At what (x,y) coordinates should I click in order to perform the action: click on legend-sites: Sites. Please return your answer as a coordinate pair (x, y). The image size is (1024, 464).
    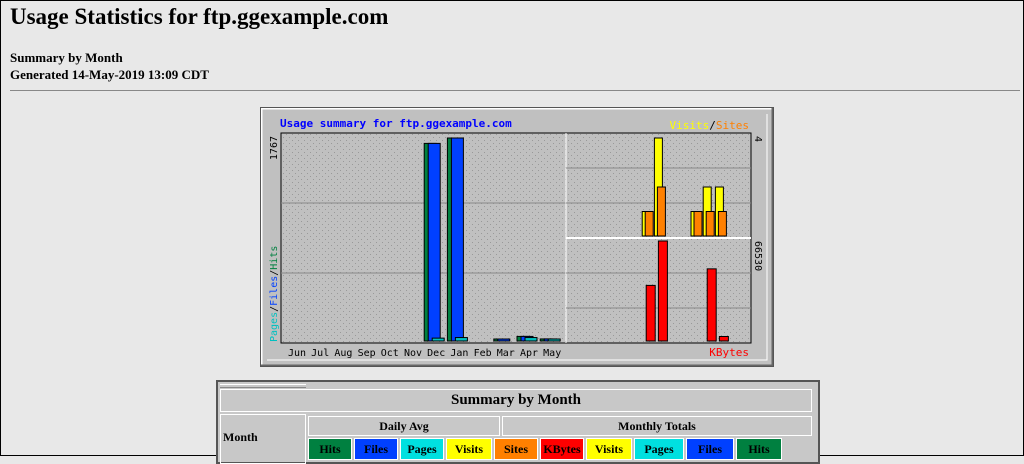
    Looking at the image, I should click on (732, 125).